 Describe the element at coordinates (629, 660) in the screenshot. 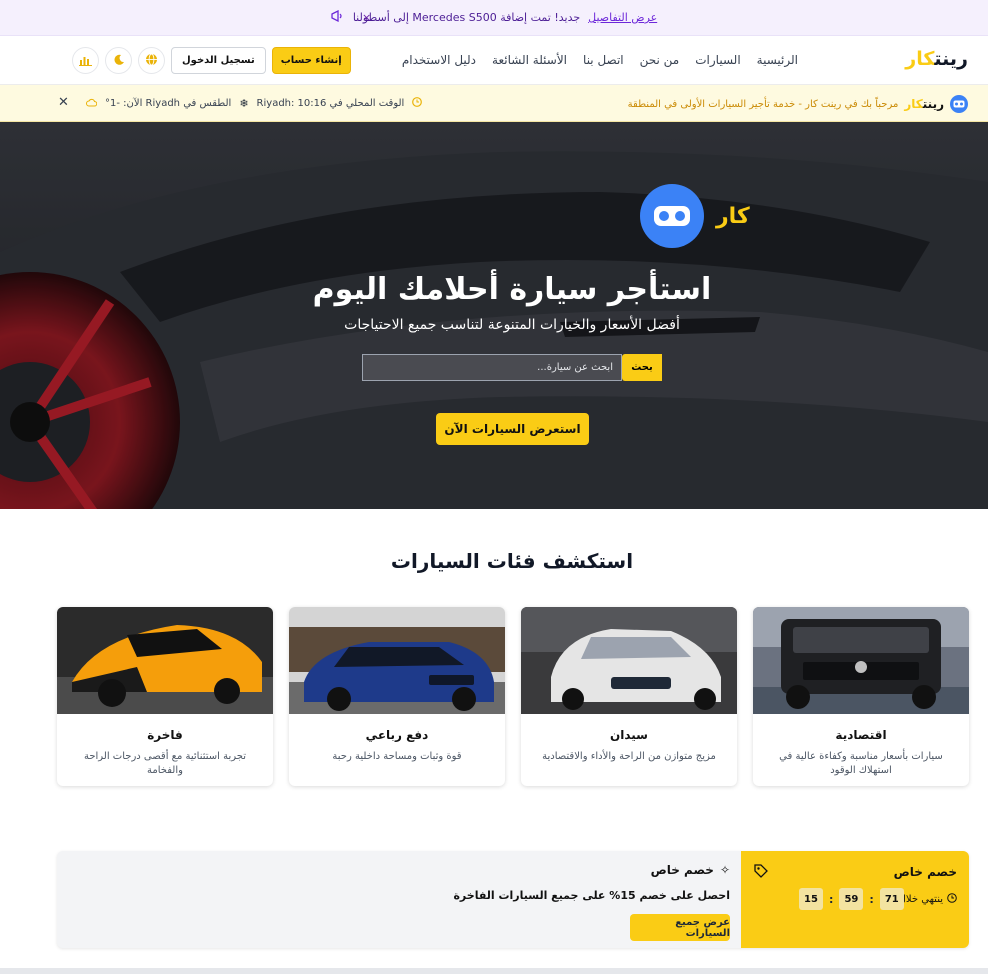

I see `category-image-sedan` at that location.